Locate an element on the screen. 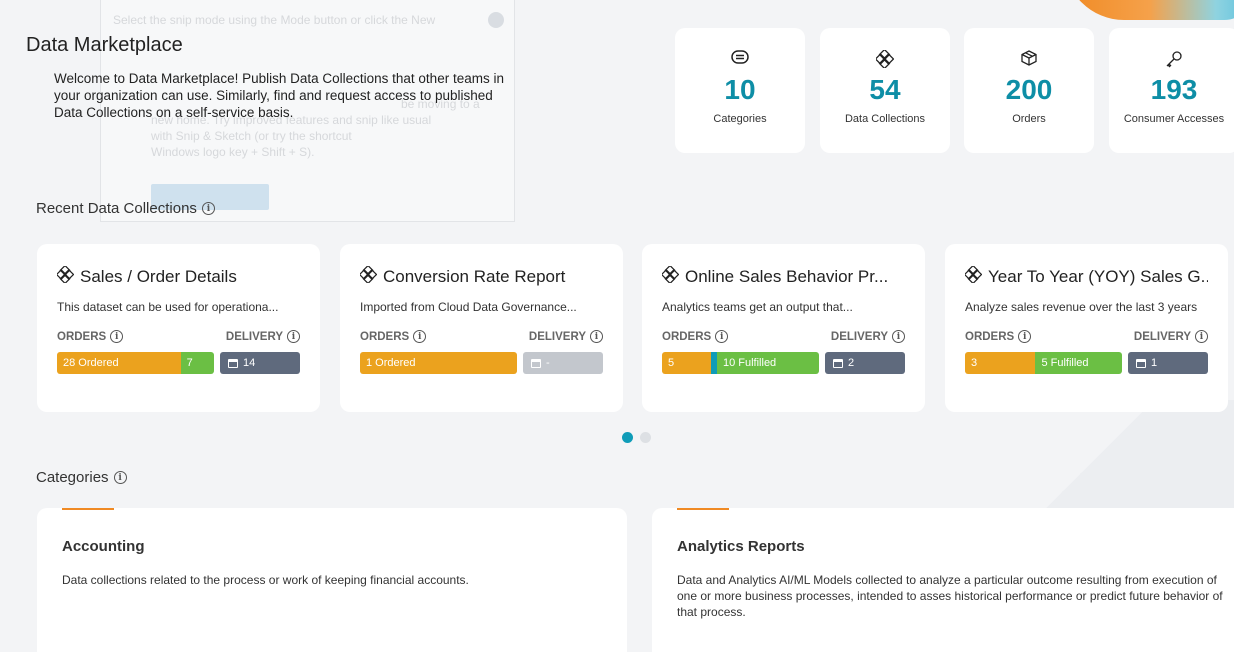  card-title: Sales / Order Details is located at coordinates (158, 277).